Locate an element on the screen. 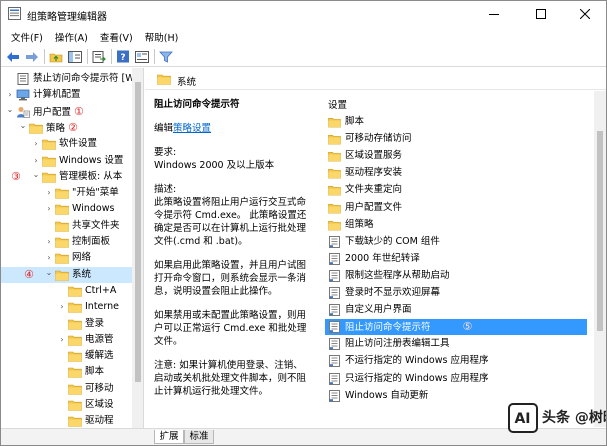 This screenshot has width=607, height=446. policy-setting-item: 阻止访问命令提示符 ⑤ is located at coordinates (456, 327).